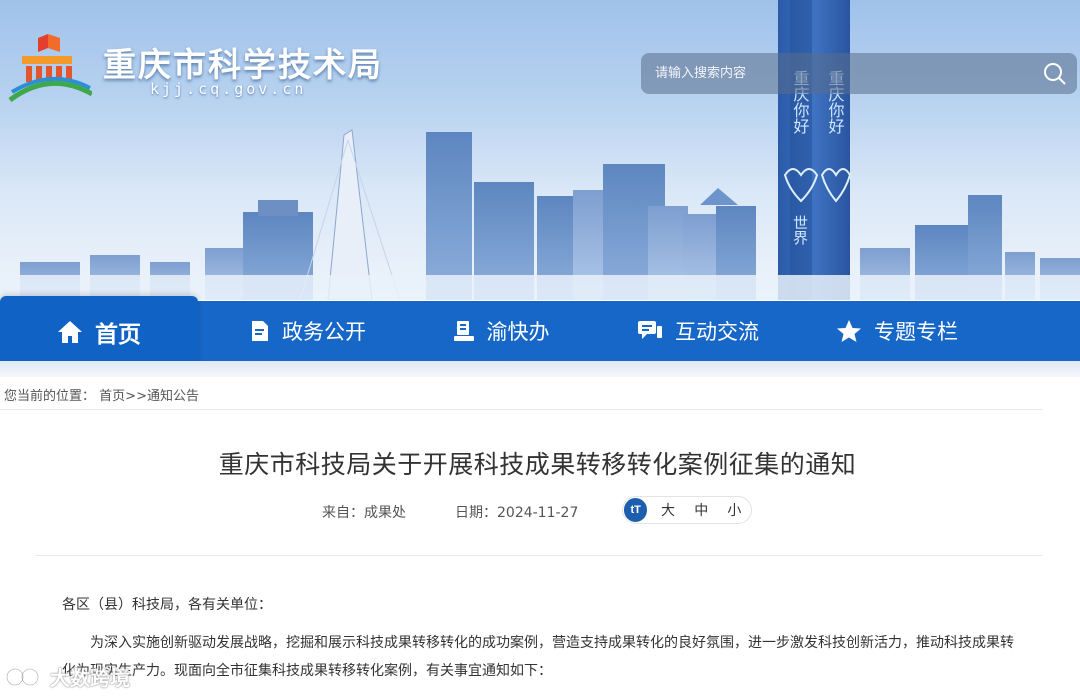 This screenshot has width=1080, height=696. I want to click on nav-shadow-strip, so click(540, 369).